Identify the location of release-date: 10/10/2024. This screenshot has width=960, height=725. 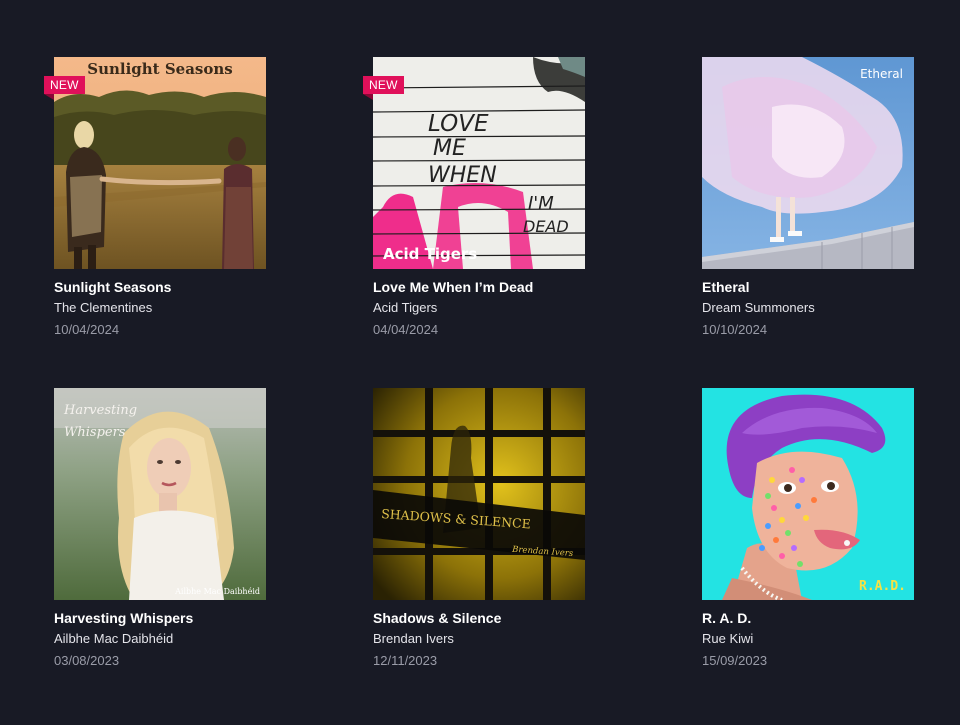
(735, 329).